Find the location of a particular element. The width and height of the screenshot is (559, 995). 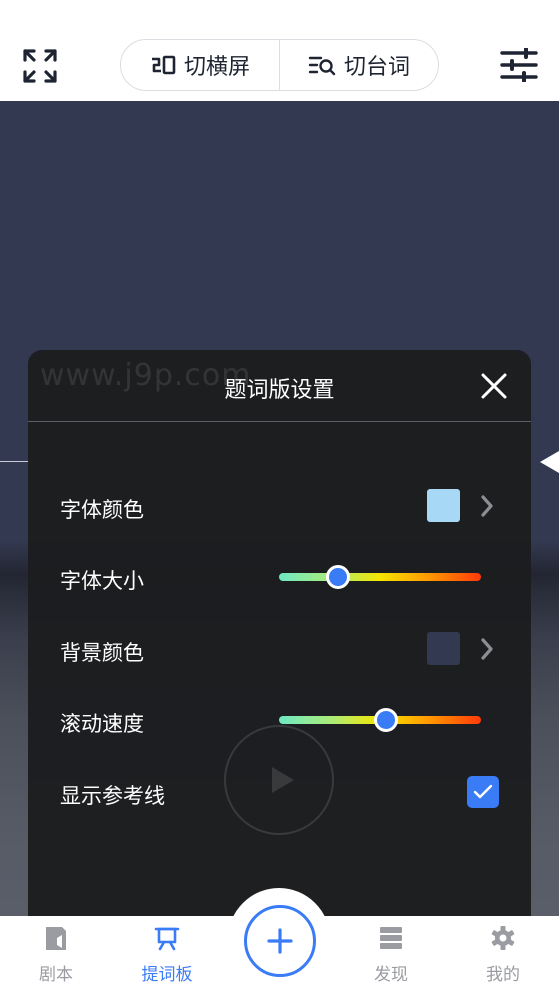

fullscreen-expand-icon is located at coordinates (40, 66).